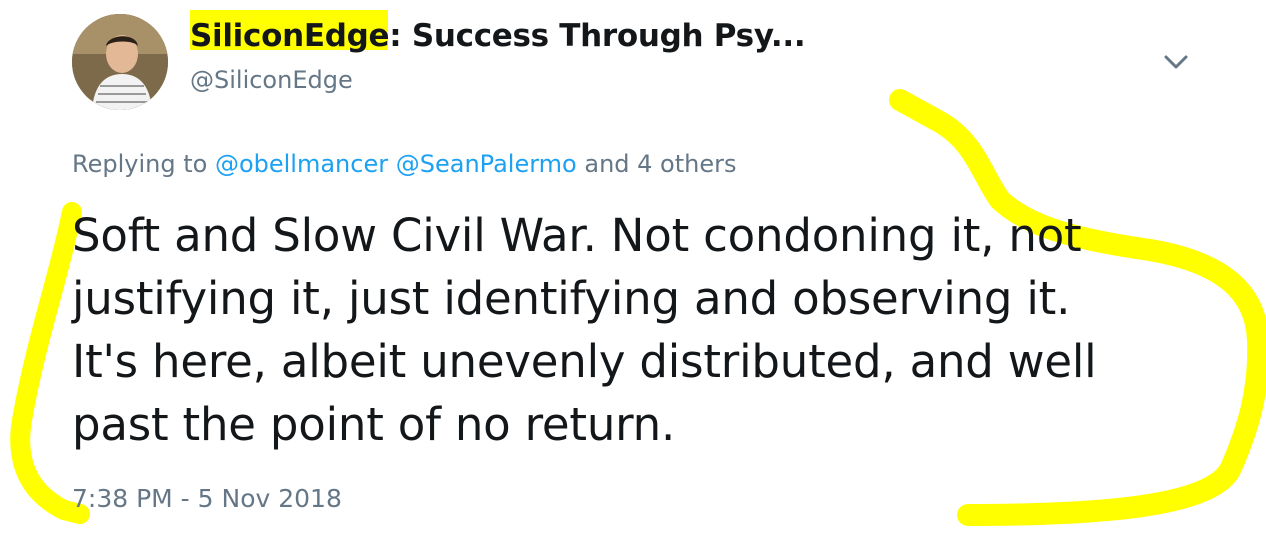 This screenshot has height=538, width=1266. Describe the element at coordinates (301, 164) in the screenshot. I see `mention-link: @obellmancer` at that location.